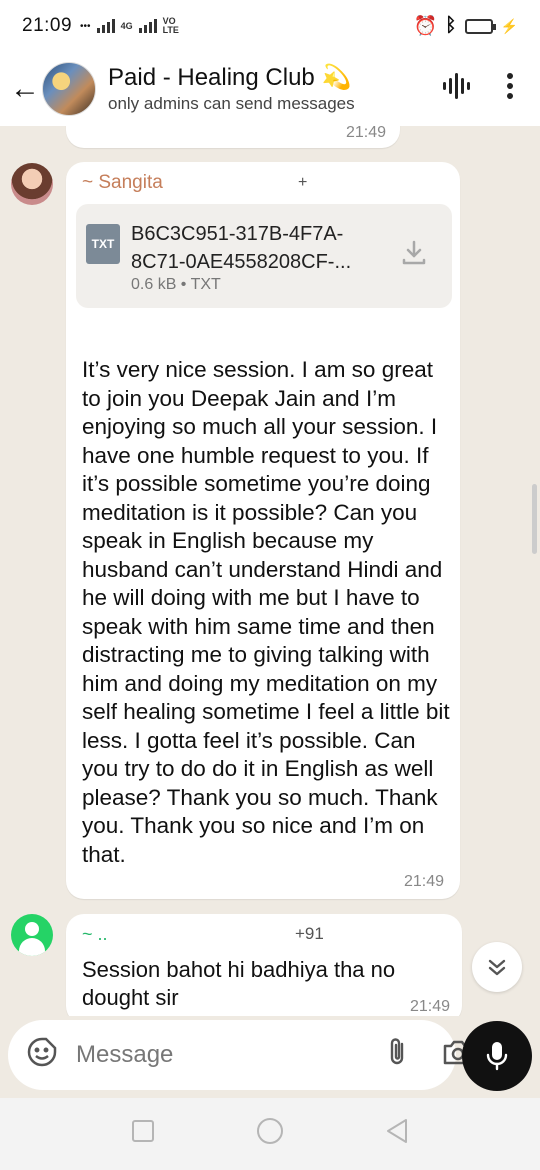  I want to click on message-input, so click(231, 1055).